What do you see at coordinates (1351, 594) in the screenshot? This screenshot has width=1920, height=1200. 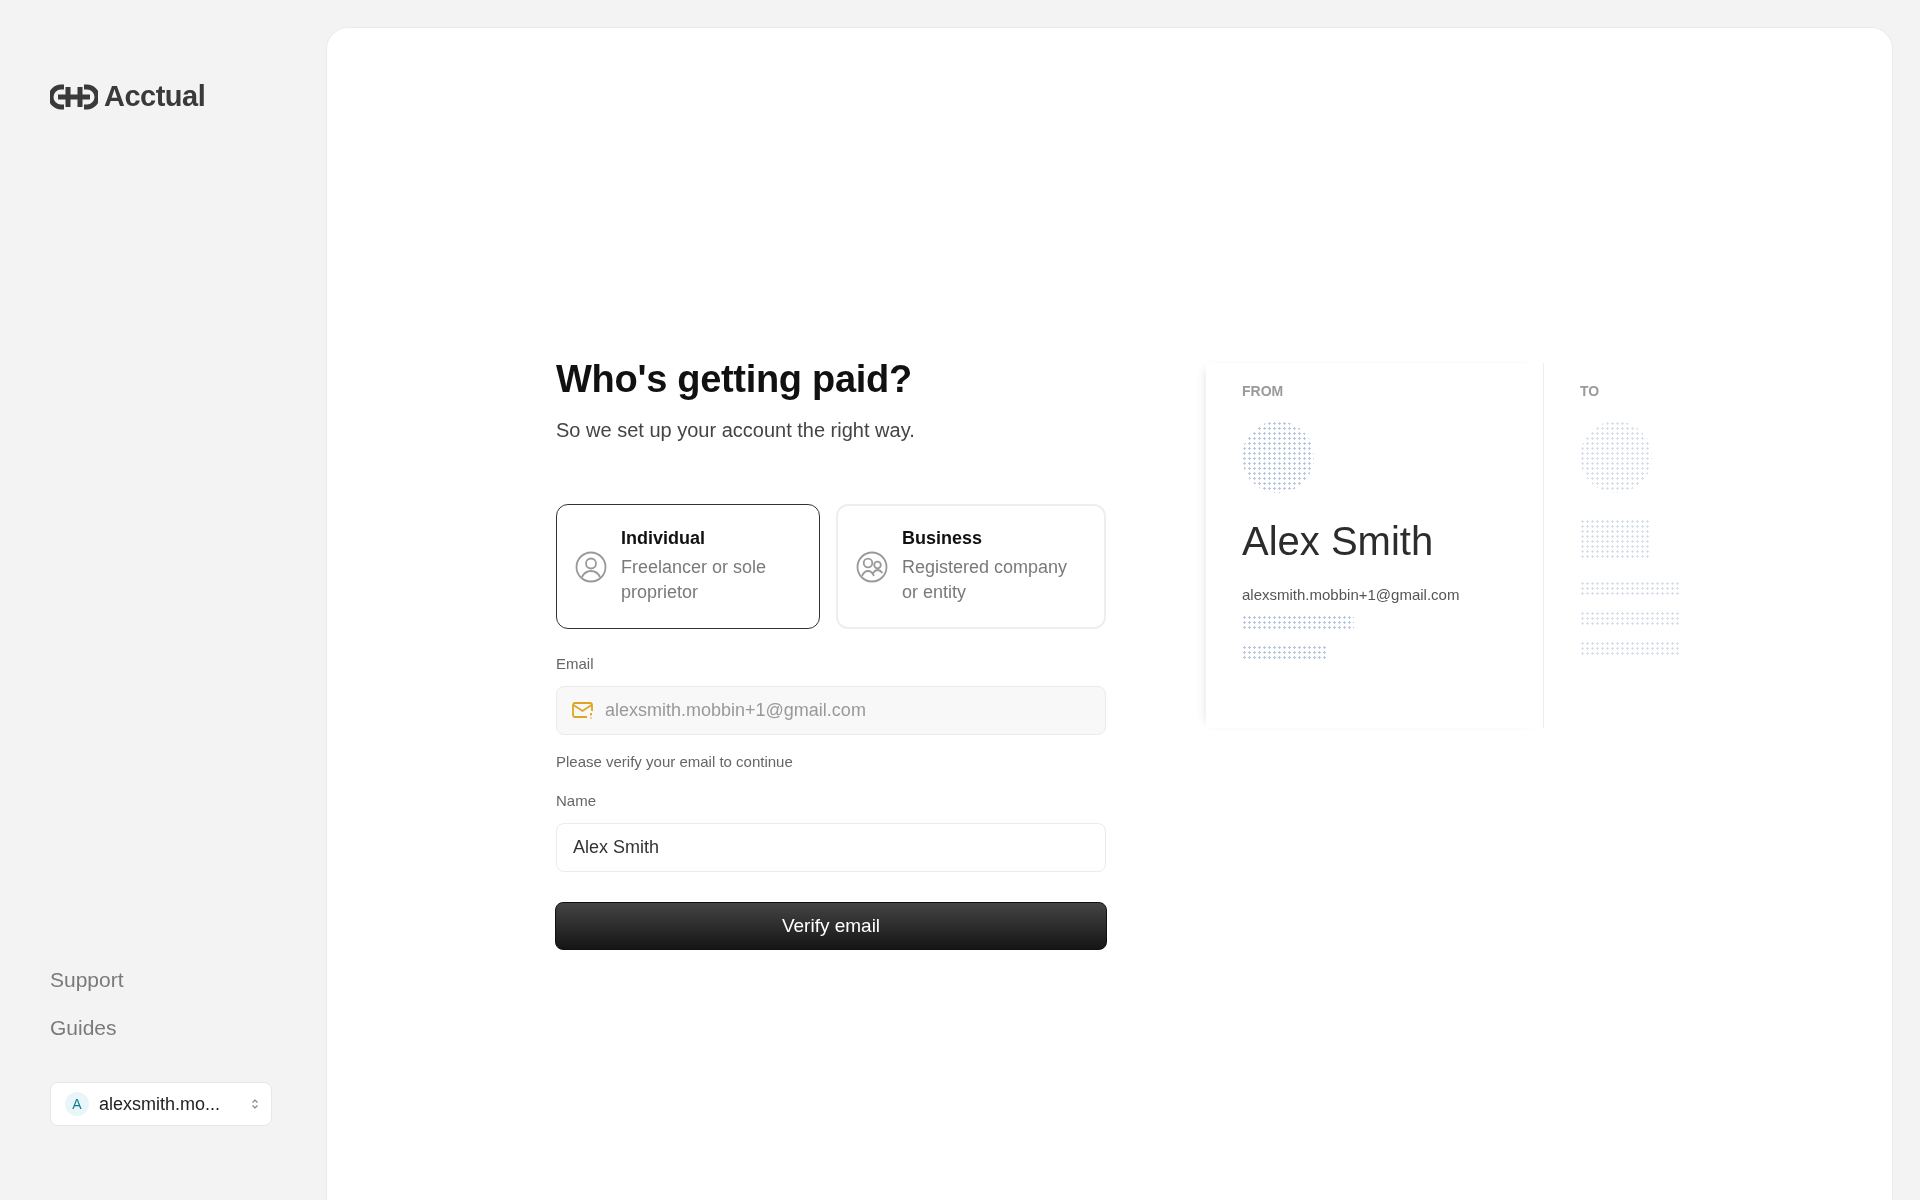 I see `sender-email: alexsmith.mobbin+1@gmail.com` at bounding box center [1351, 594].